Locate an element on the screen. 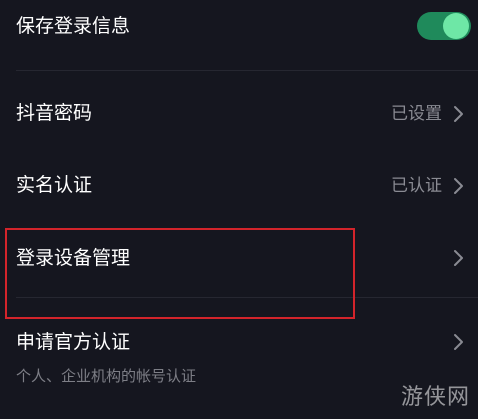  site-watermark: 游侠网 is located at coordinates (435, 397).